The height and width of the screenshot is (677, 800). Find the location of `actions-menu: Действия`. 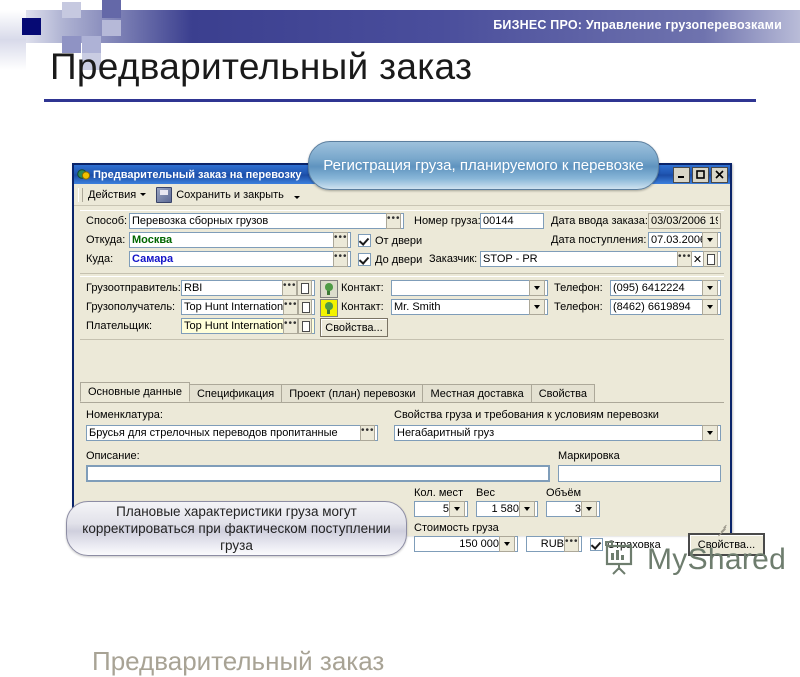

actions-menu: Действия is located at coordinates (117, 195).